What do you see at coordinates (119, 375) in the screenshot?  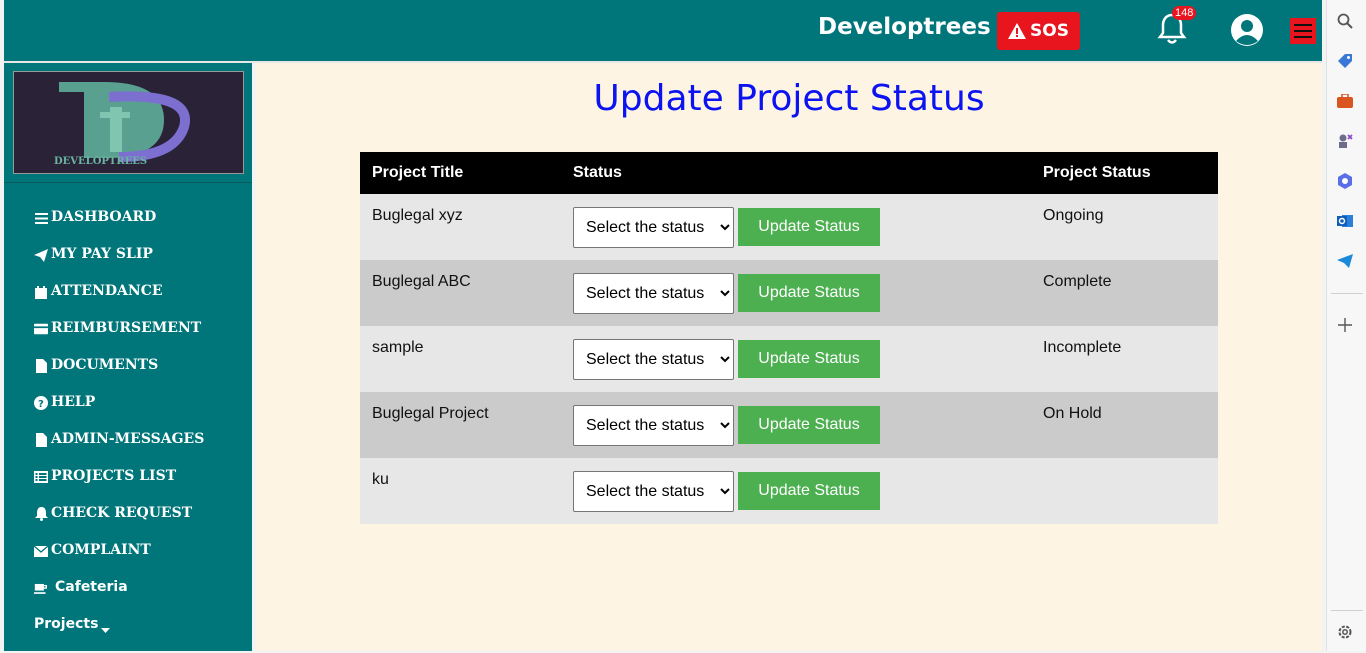 I see `sidebar-item-documents: DOCUMENTS` at bounding box center [119, 375].